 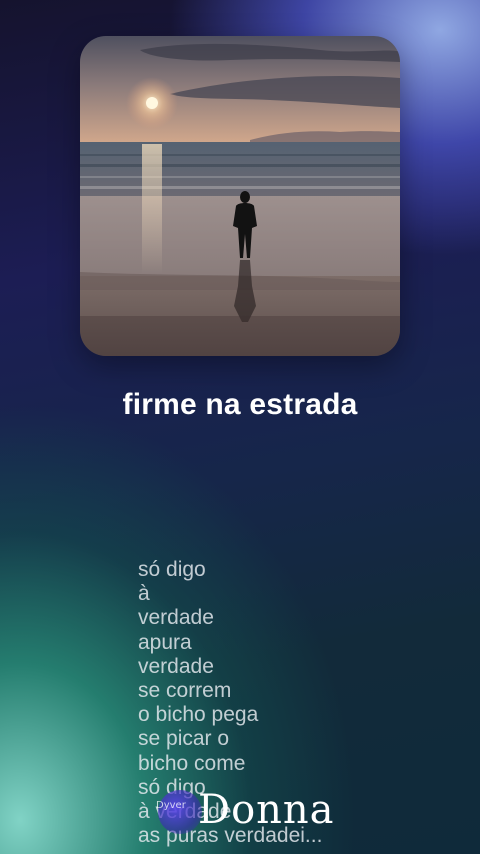 What do you see at coordinates (185, 691) in the screenshot?
I see `lyric-line: se correm` at bounding box center [185, 691].